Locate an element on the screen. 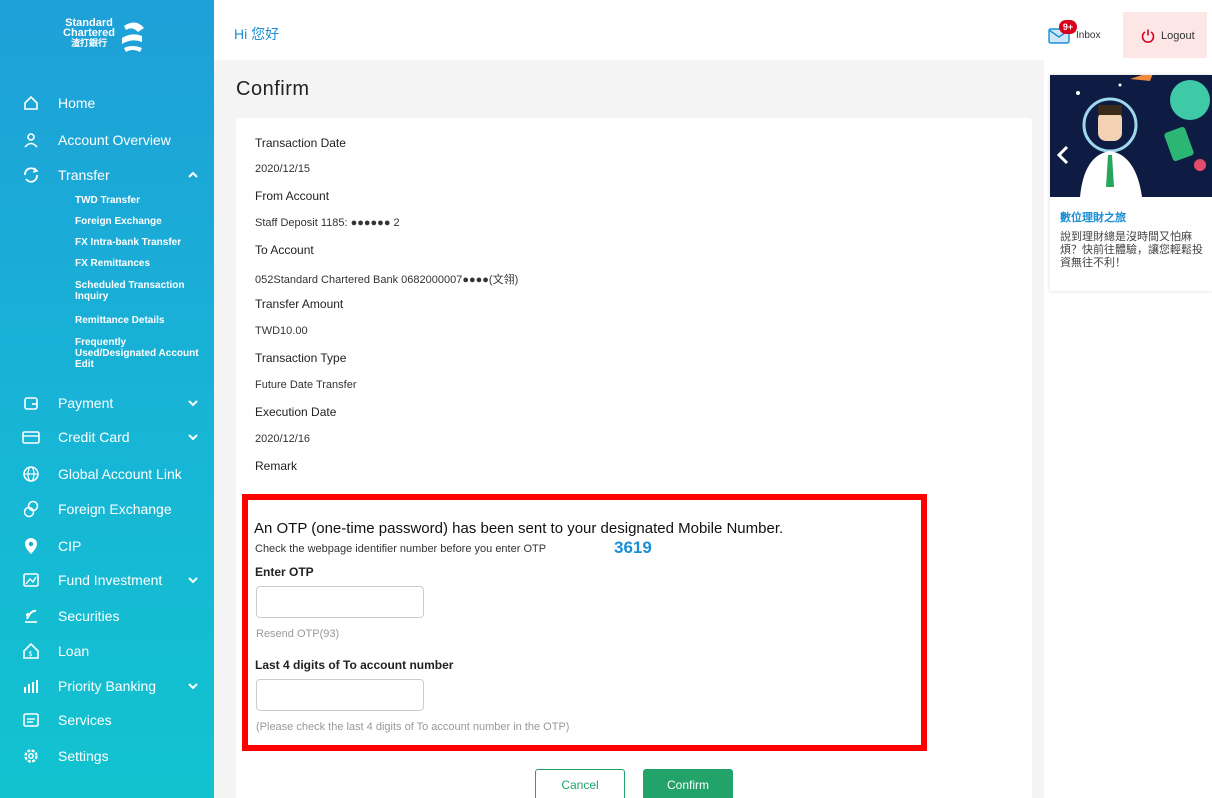 This screenshot has width=1212, height=798. sidebar-subitem-account-edit: Frequently Used/Designated Account Edit is located at coordinates (140, 353).